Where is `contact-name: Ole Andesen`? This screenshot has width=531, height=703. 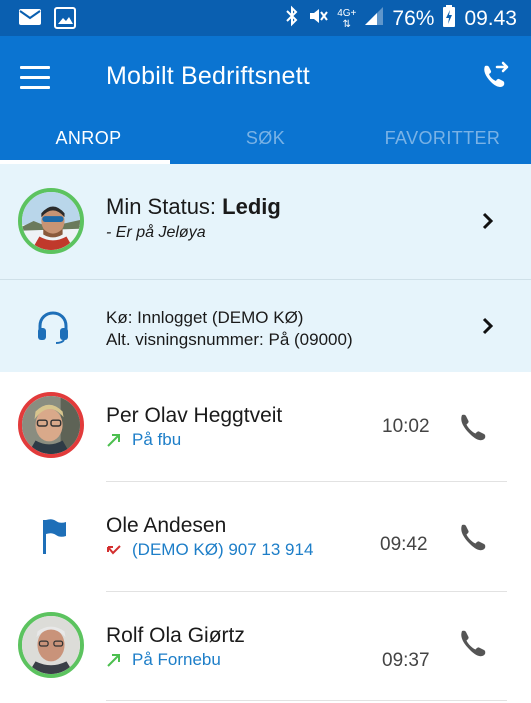
contact-name: Ole Andesen is located at coordinates (166, 525).